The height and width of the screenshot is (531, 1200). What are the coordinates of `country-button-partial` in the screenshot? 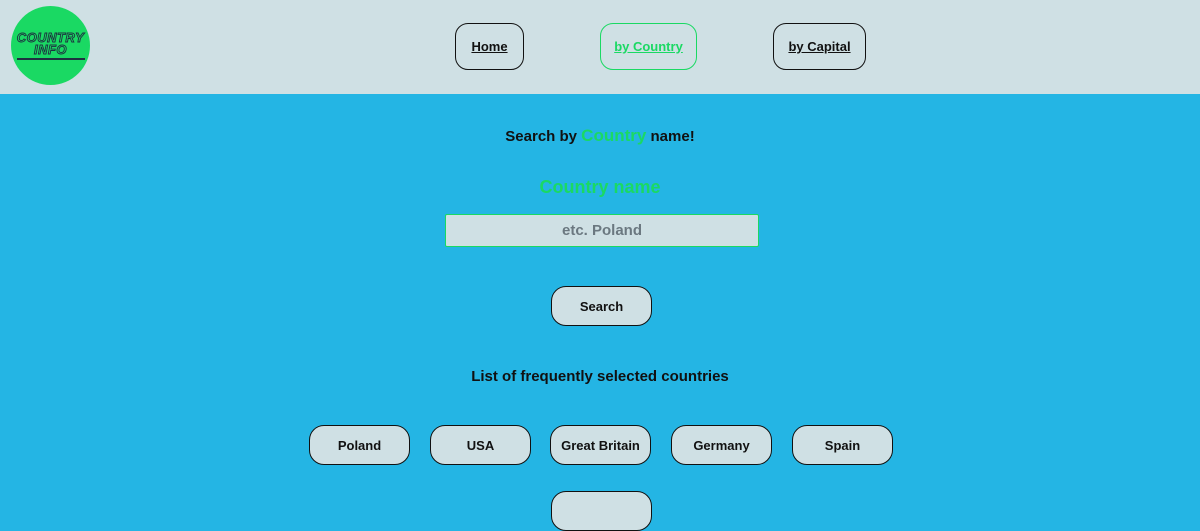 It's located at (601, 511).